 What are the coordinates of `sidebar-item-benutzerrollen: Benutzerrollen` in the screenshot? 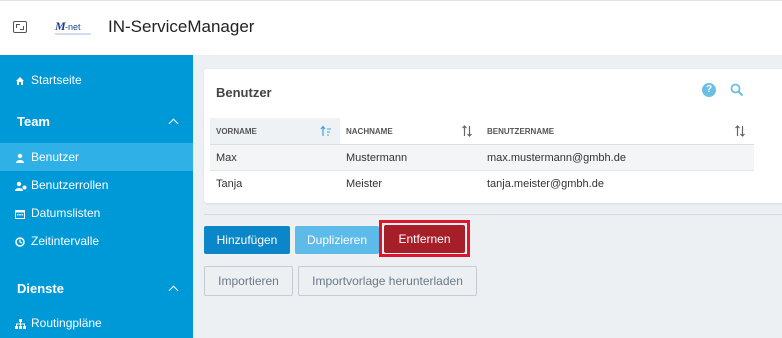 It's located at (96, 185).